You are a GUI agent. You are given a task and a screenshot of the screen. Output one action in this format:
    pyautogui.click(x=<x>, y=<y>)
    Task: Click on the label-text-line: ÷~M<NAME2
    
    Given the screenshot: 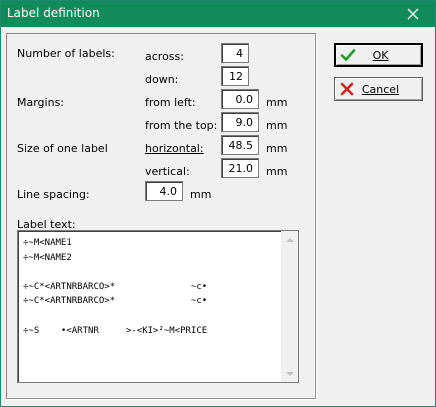 What is the action you would take?
    pyautogui.click(x=47, y=257)
    